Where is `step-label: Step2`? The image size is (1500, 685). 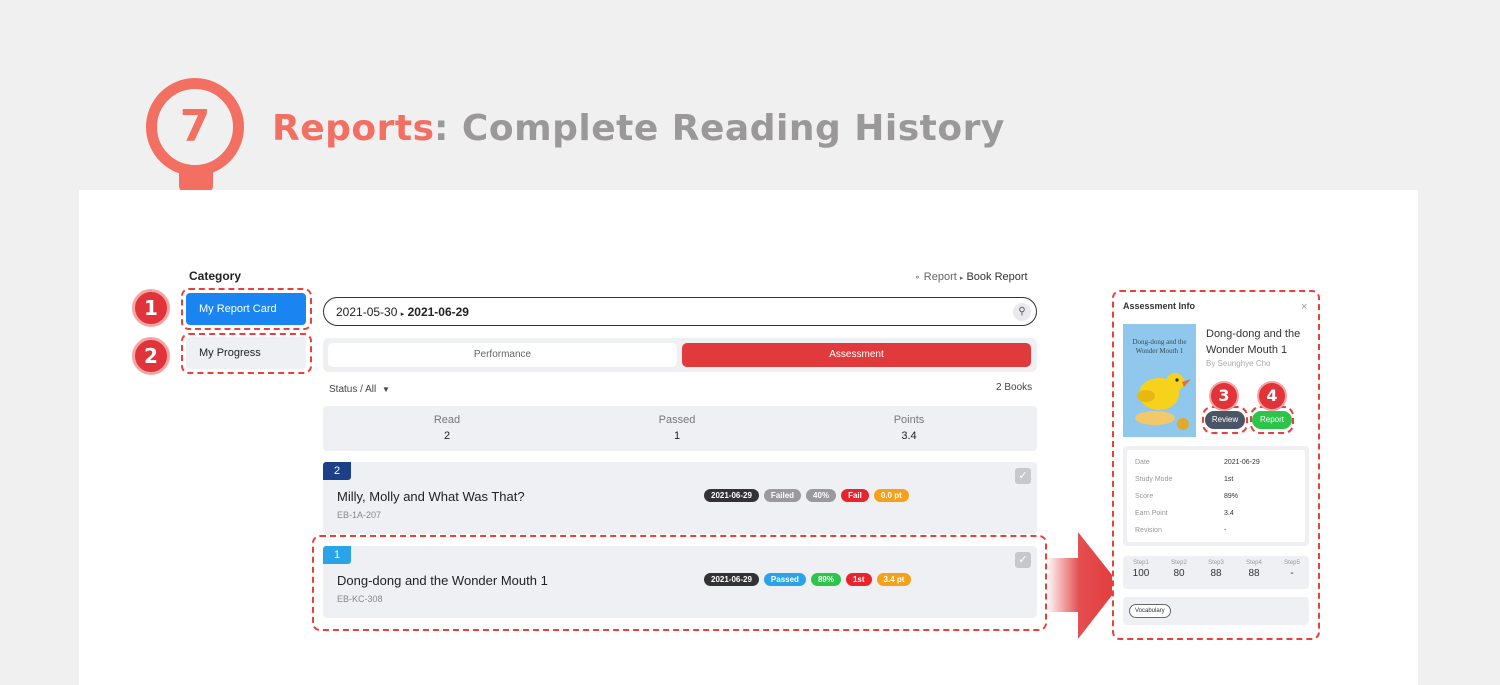 step-label: Step2 is located at coordinates (1179, 563).